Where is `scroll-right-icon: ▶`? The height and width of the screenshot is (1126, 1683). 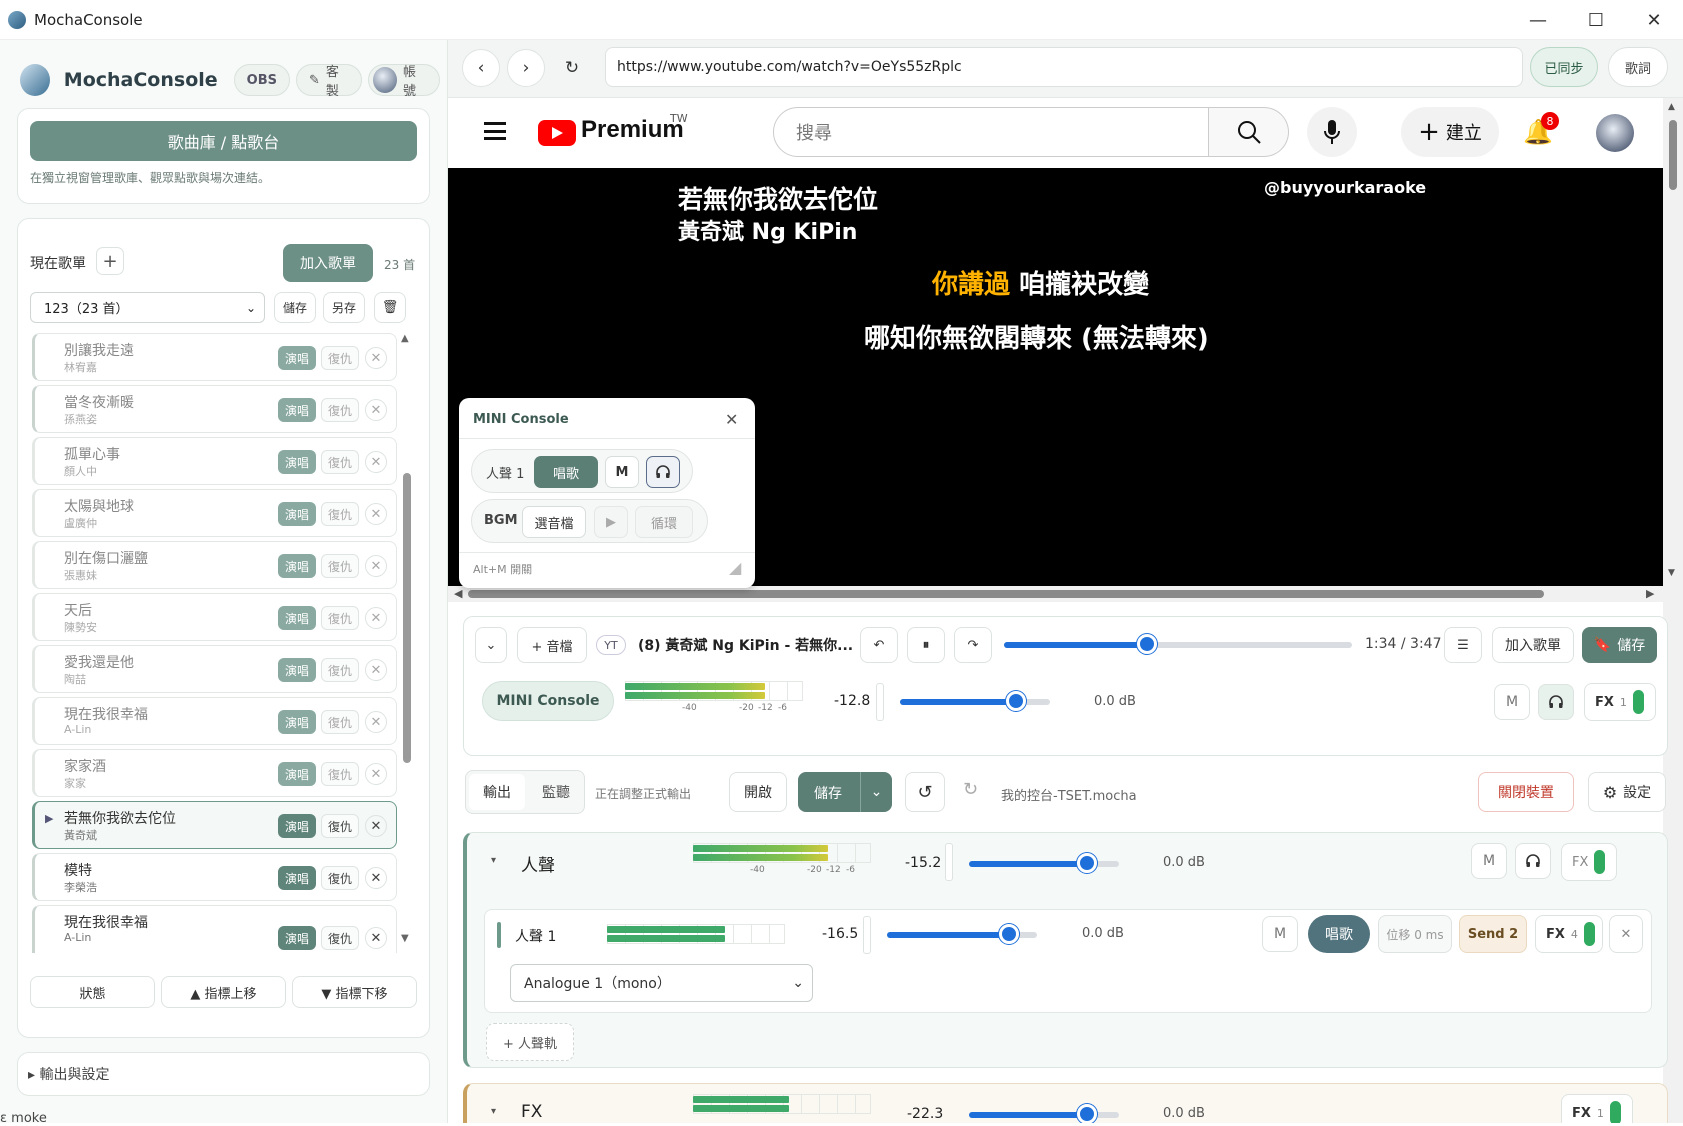 scroll-right-icon: ▶ is located at coordinates (1650, 593).